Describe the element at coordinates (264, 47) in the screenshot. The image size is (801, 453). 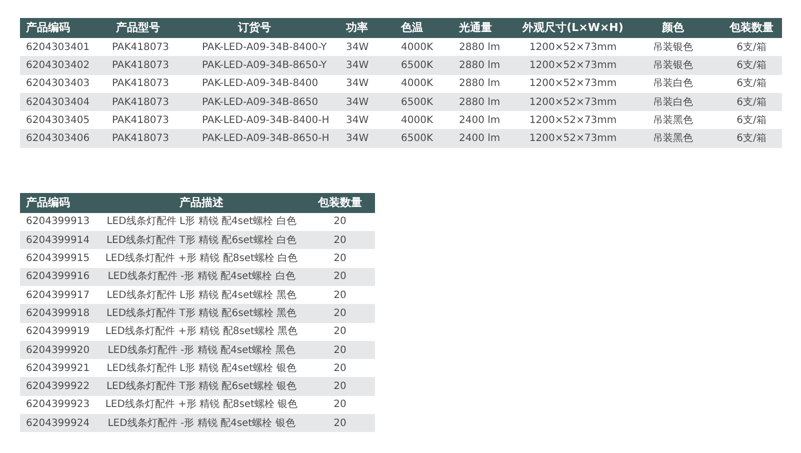
I see `table-cell-text: PAK-LED-A09-34B-8400-Y` at that location.